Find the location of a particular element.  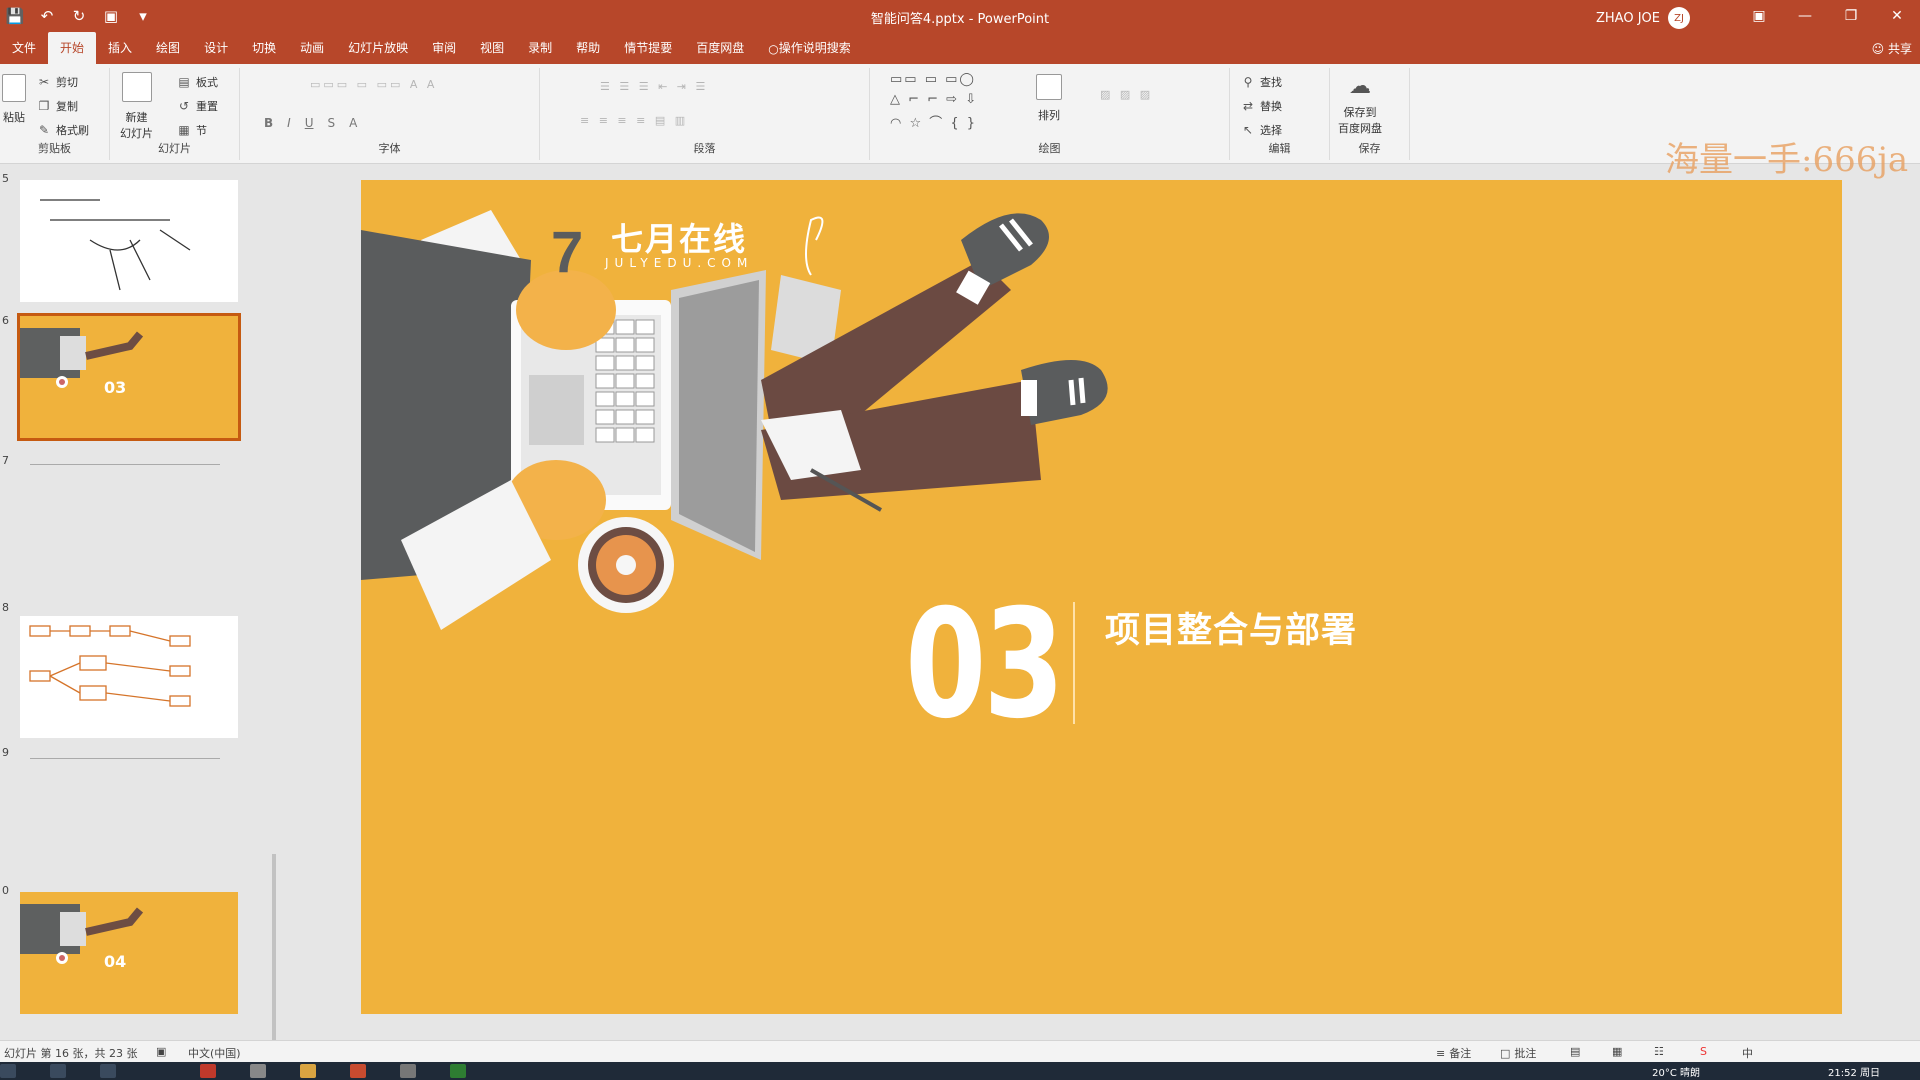

restore-icon: ❐ is located at coordinates (1851, 16).